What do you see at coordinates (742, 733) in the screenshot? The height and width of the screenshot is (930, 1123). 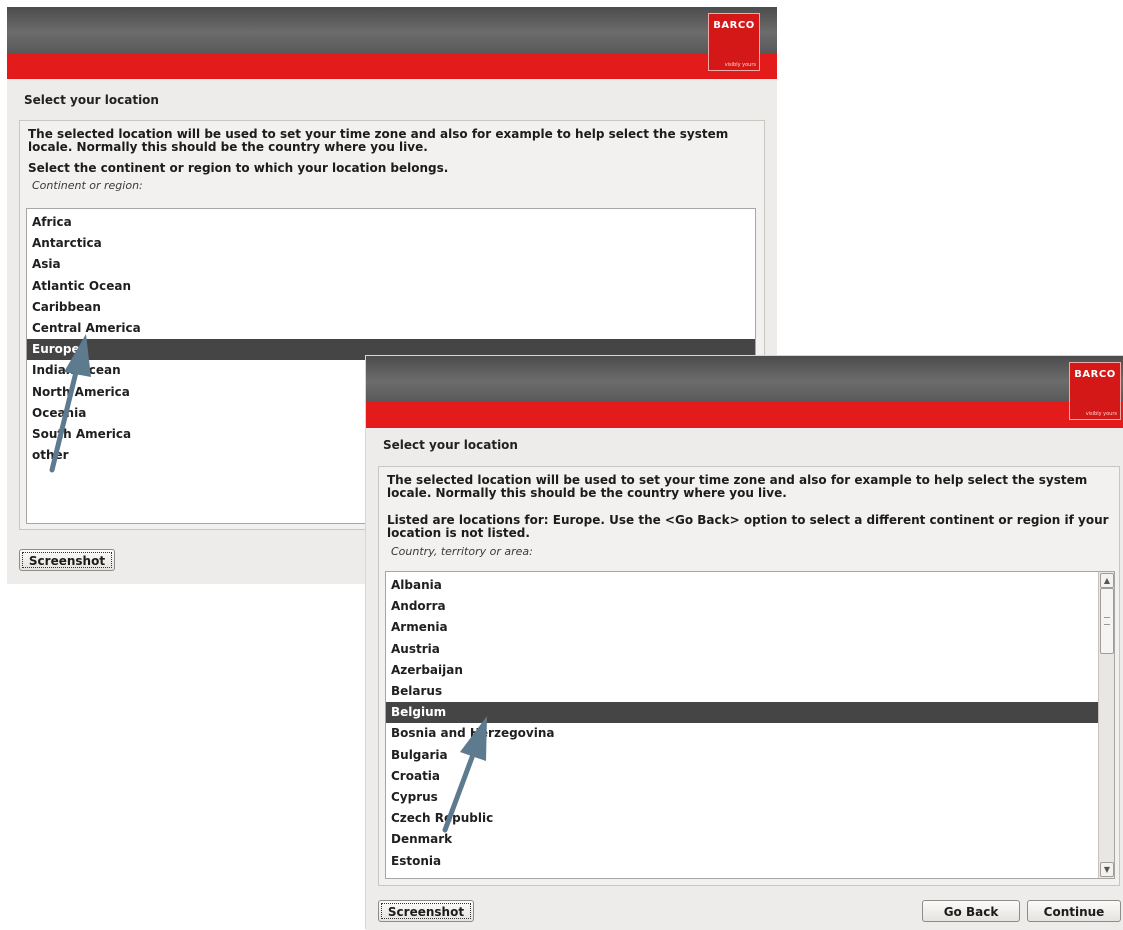 I see `list-item: Bosnia and Herzegovina` at bounding box center [742, 733].